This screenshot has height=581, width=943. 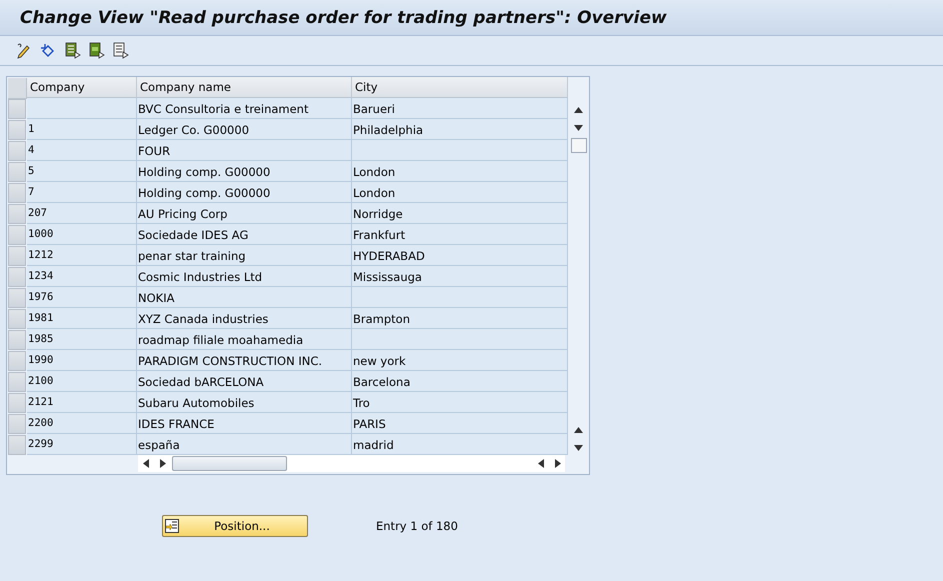 I want to click on table-cell: AU Pricing Corp, so click(x=244, y=213).